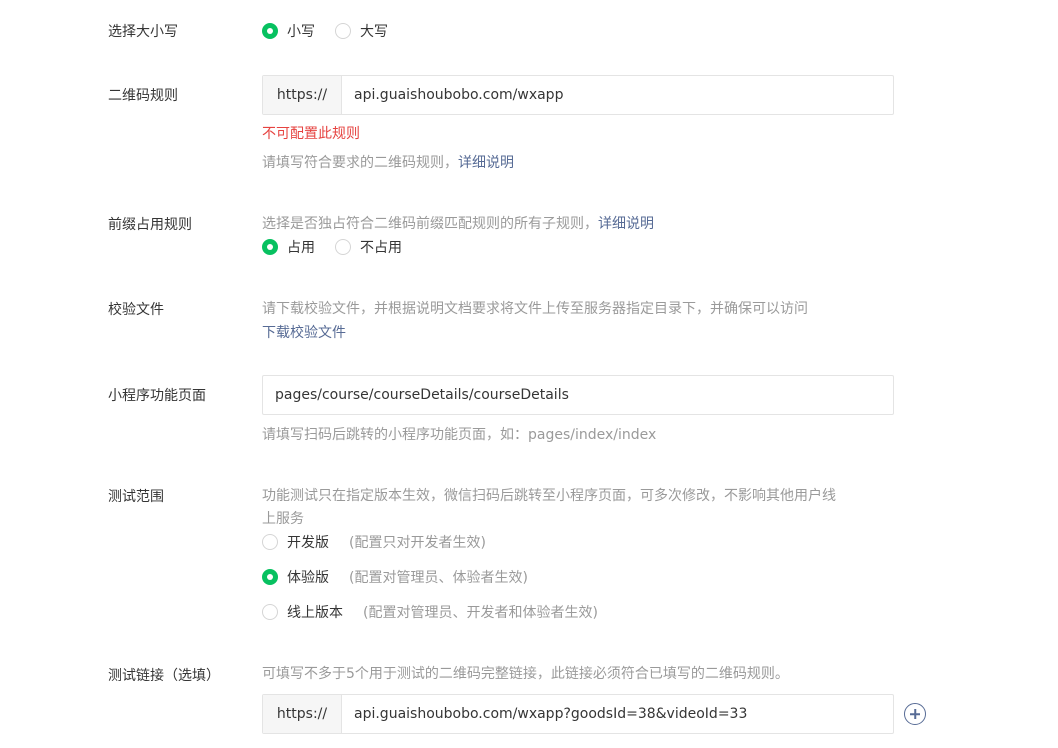 Image resolution: width=1058 pixels, height=748 pixels. I want to click on mini-page-input: pages/course/courseDetails/courseDetails, so click(578, 395).